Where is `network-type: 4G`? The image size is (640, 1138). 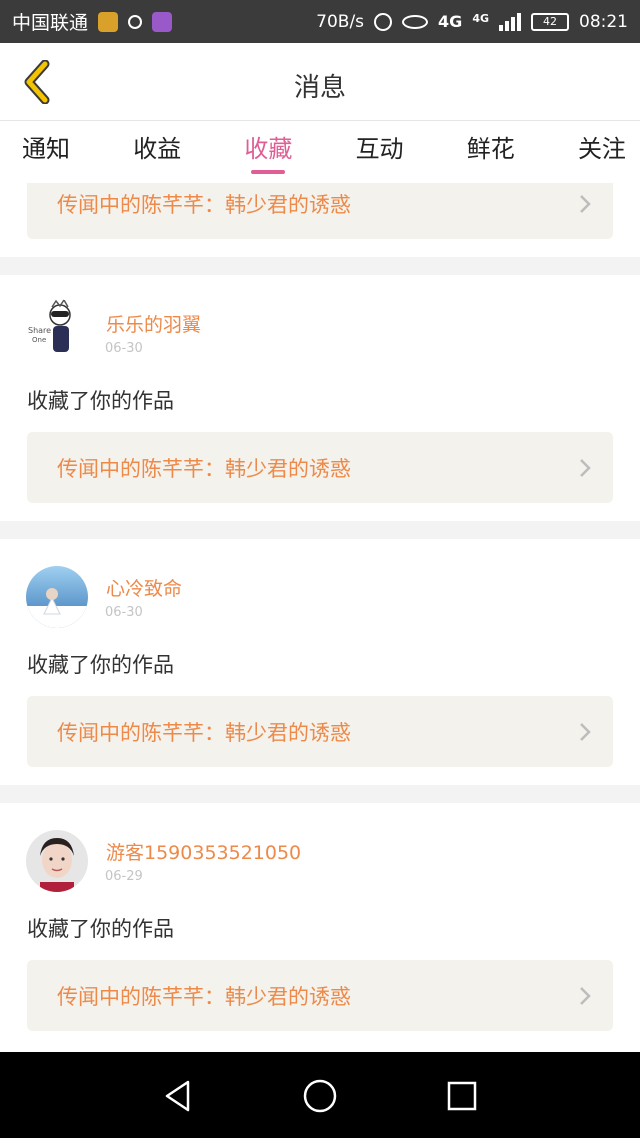 network-type: 4G is located at coordinates (450, 21).